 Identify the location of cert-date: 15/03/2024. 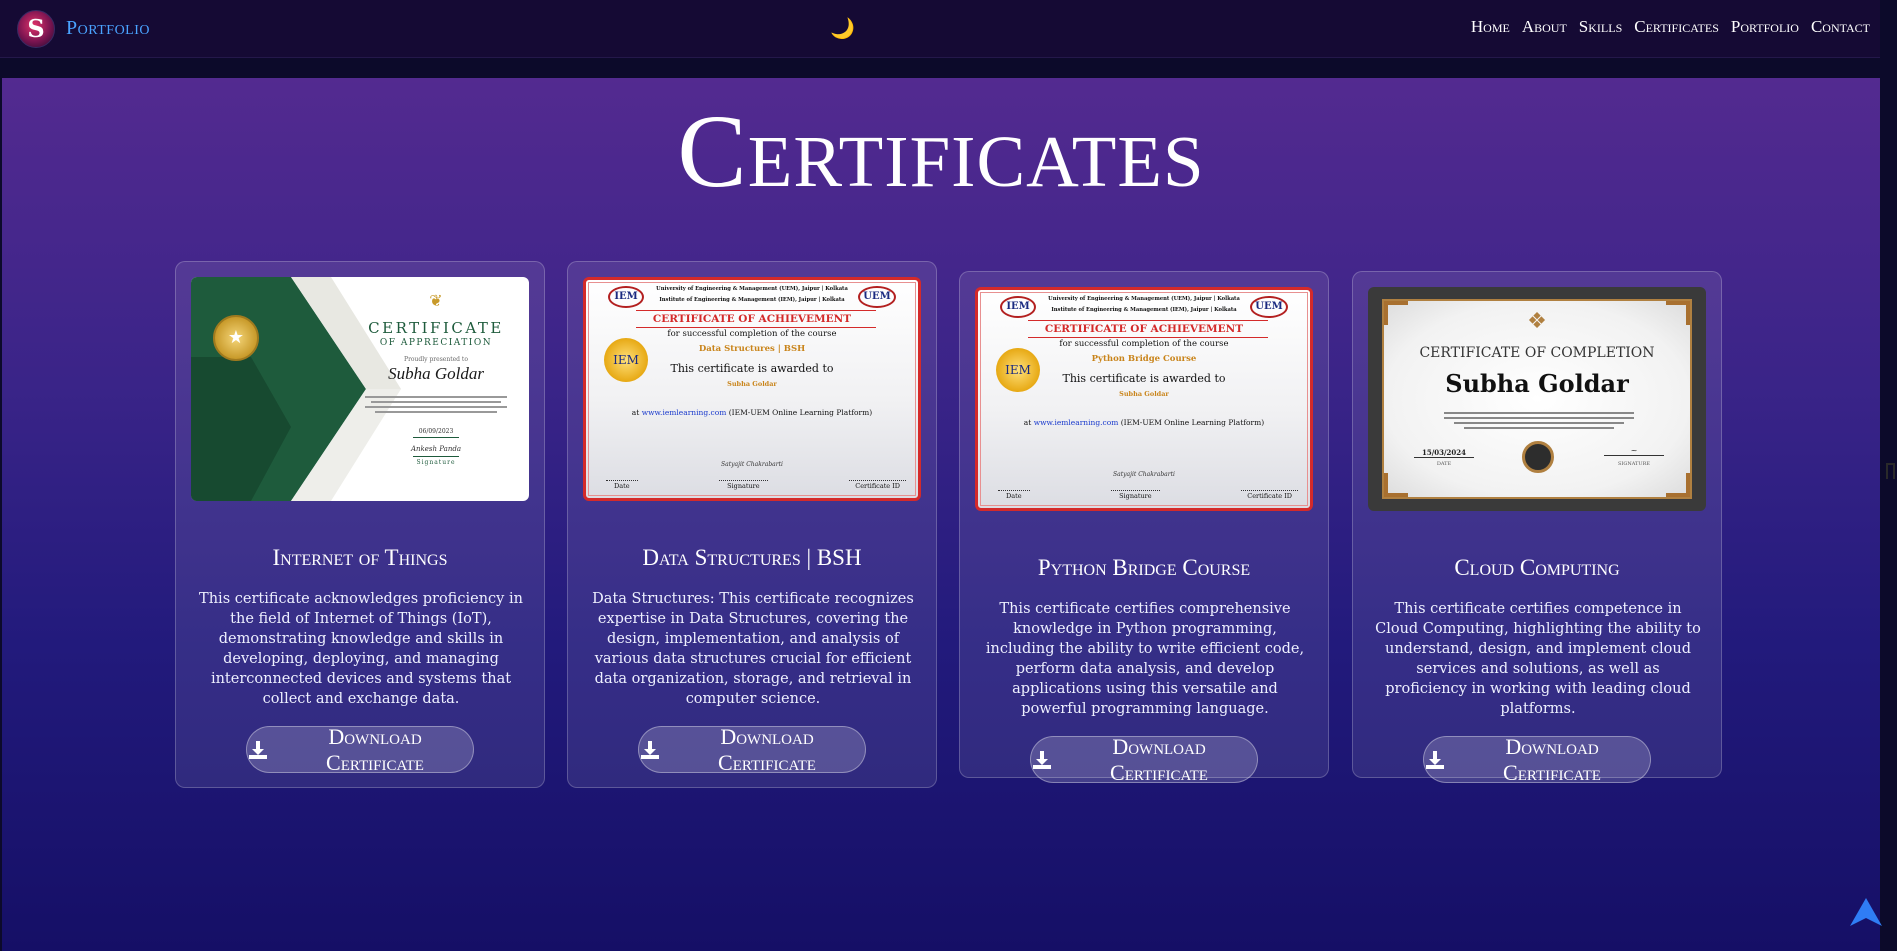
(1444, 453).